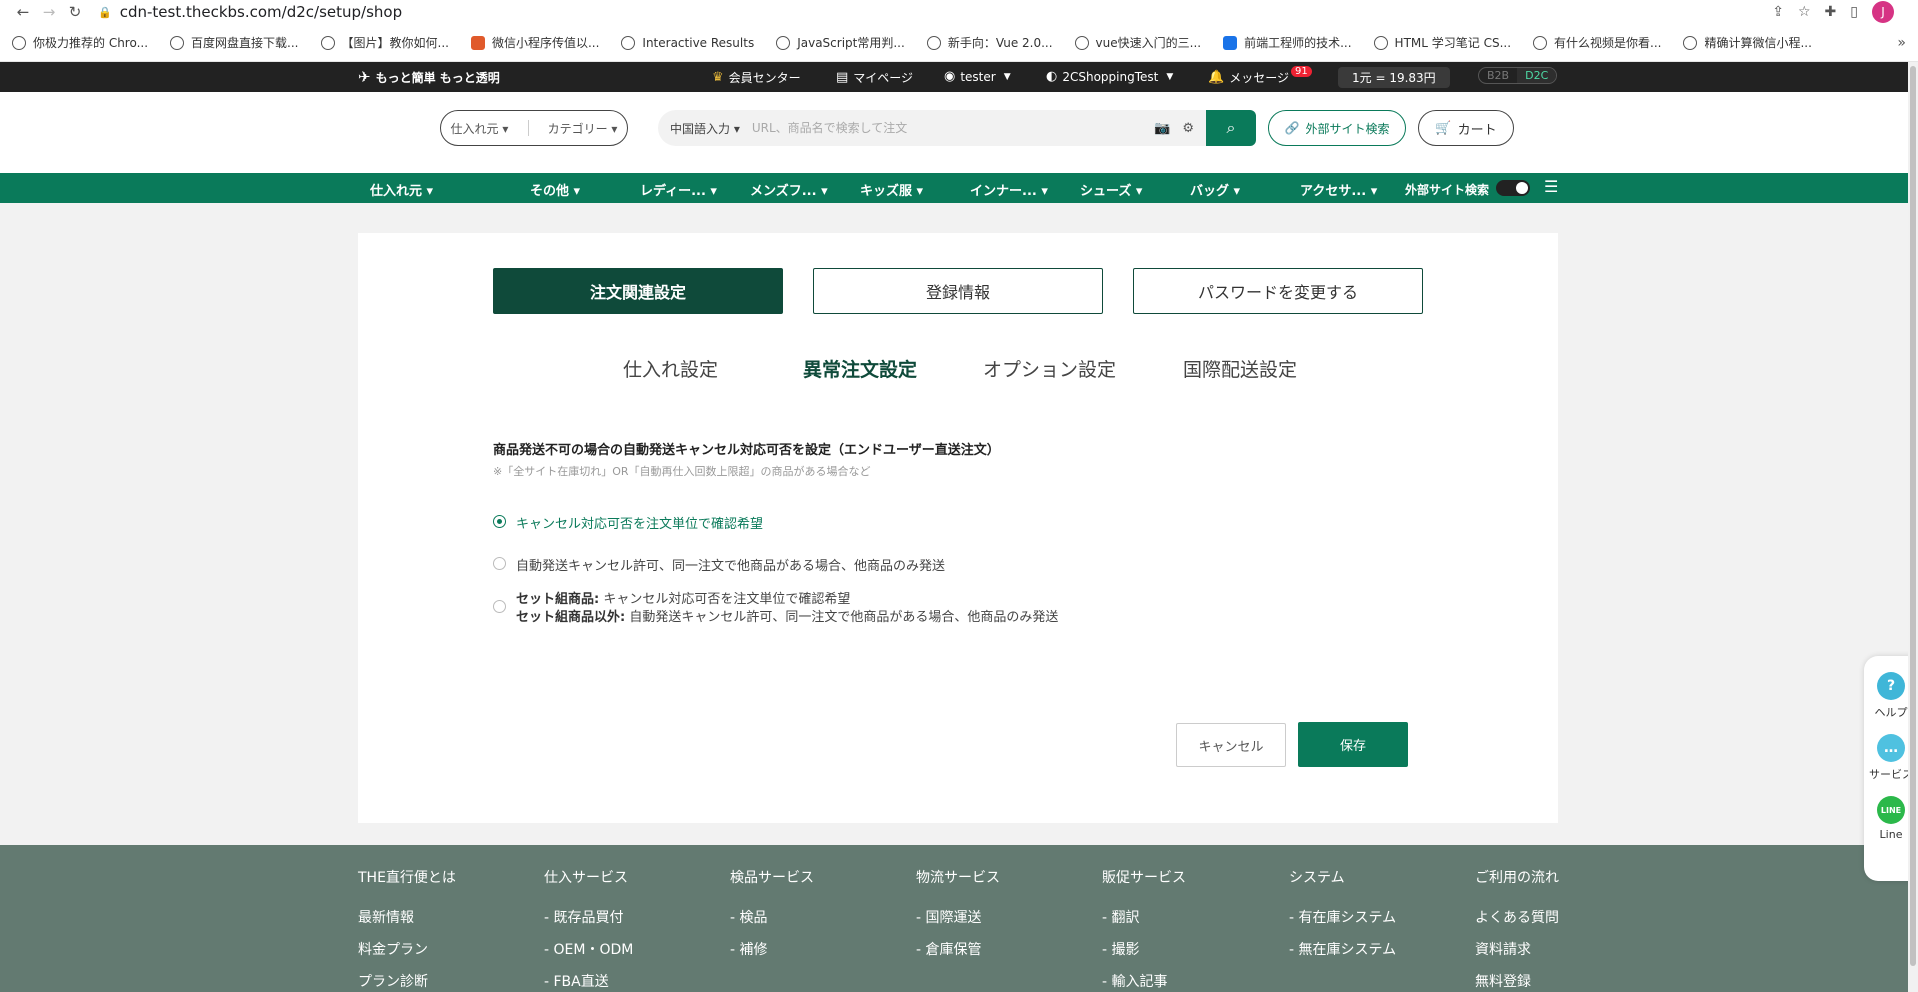 Image resolution: width=1918 pixels, height=992 pixels. Describe the element at coordinates (1466, 128) in the screenshot. I see `cart-button: 🛒 カート` at that location.